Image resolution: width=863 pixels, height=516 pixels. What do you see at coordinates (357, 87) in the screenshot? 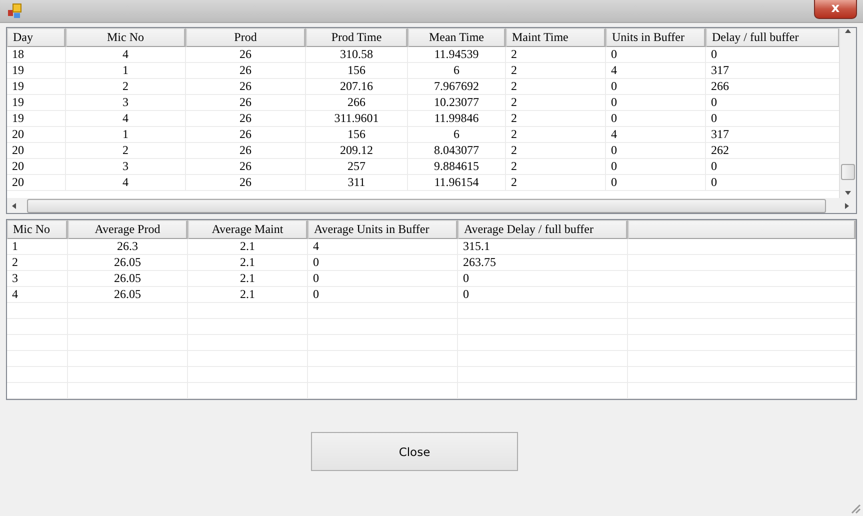
I see `table-cell: 207.16` at bounding box center [357, 87].